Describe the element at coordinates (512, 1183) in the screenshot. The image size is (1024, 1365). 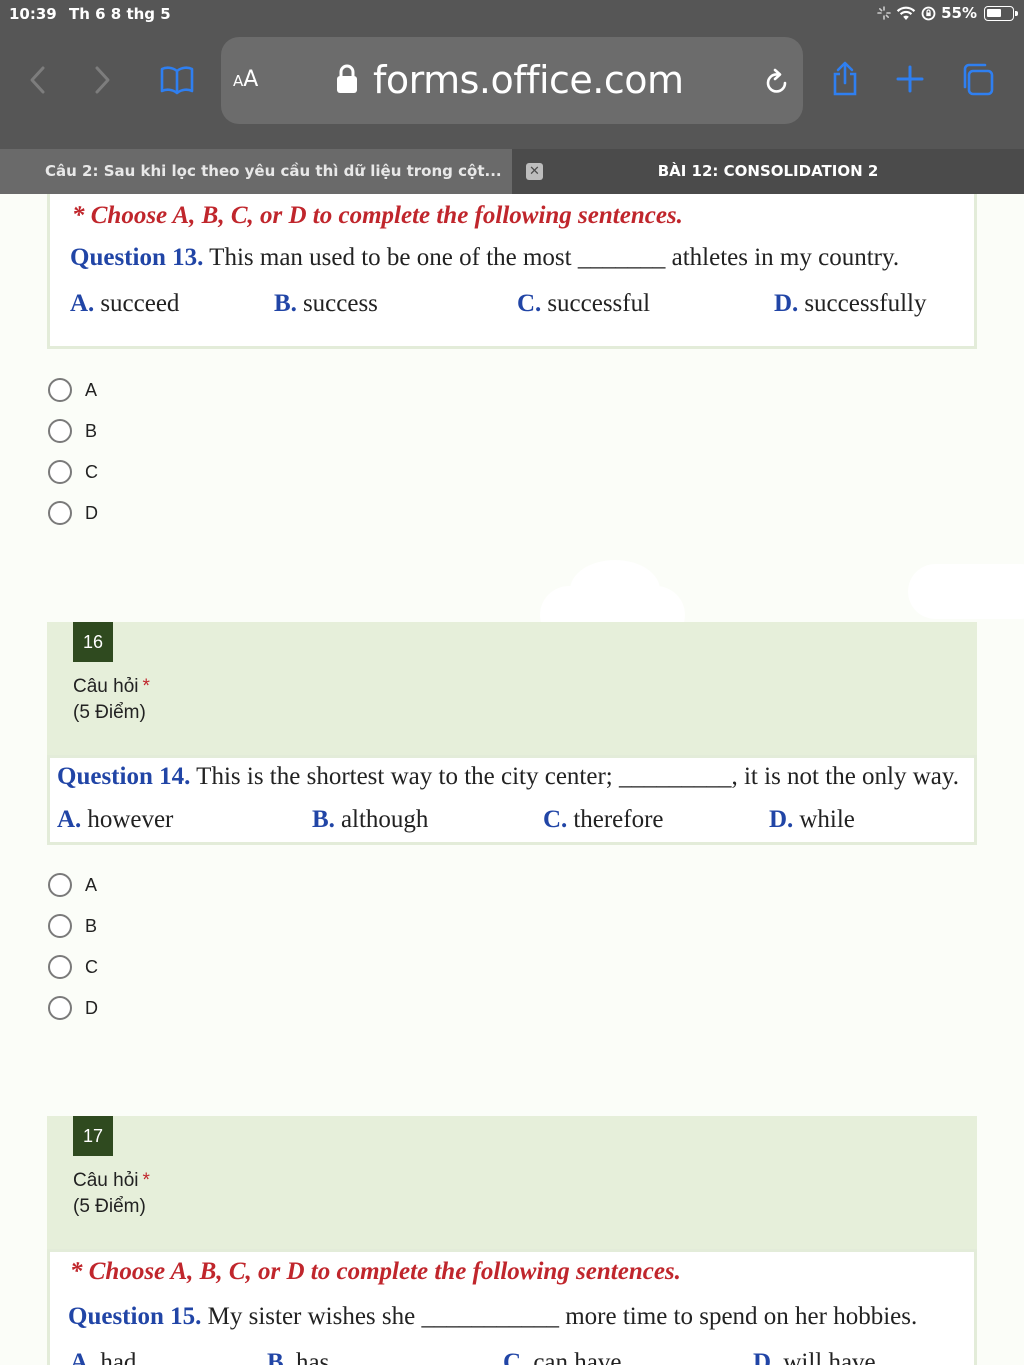
I see `question-card-17: 17 Câu hỏi * (5 Điểm)` at that location.